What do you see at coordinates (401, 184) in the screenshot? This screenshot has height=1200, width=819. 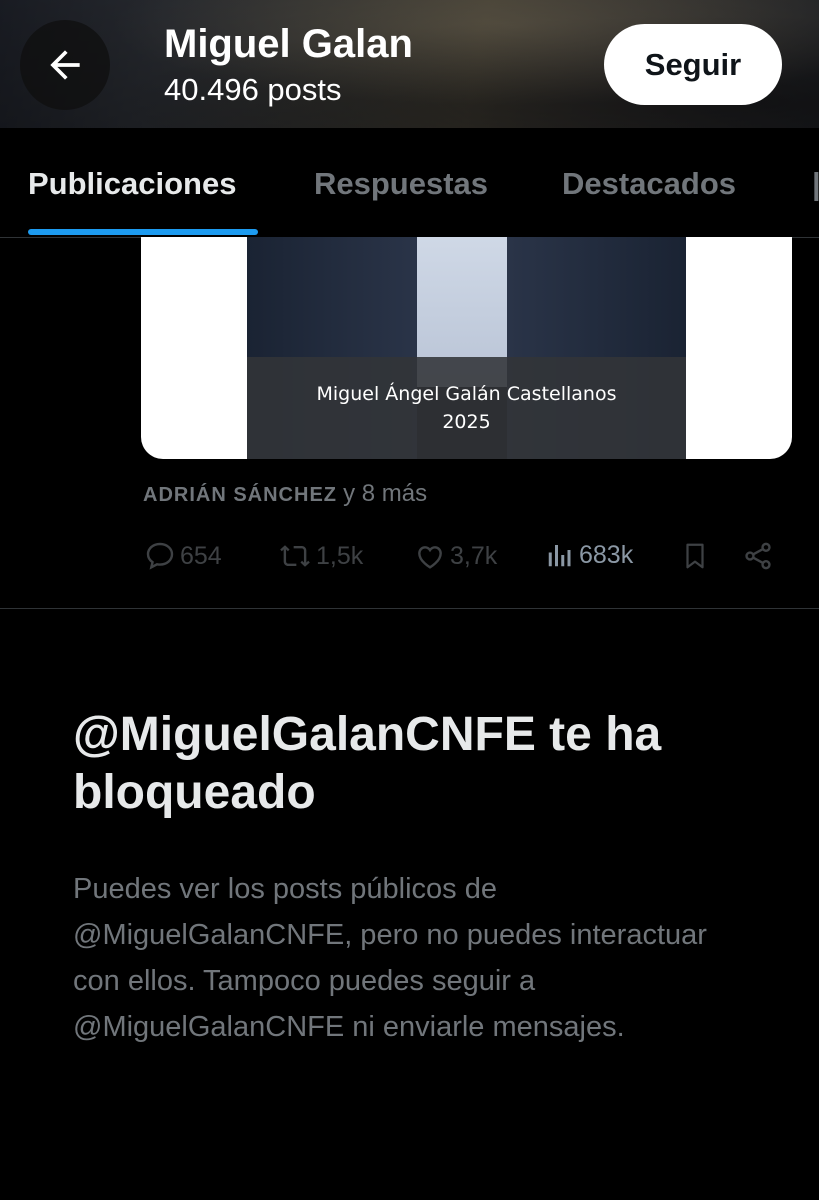 I see `tab-respuestas: Respuestas` at bounding box center [401, 184].